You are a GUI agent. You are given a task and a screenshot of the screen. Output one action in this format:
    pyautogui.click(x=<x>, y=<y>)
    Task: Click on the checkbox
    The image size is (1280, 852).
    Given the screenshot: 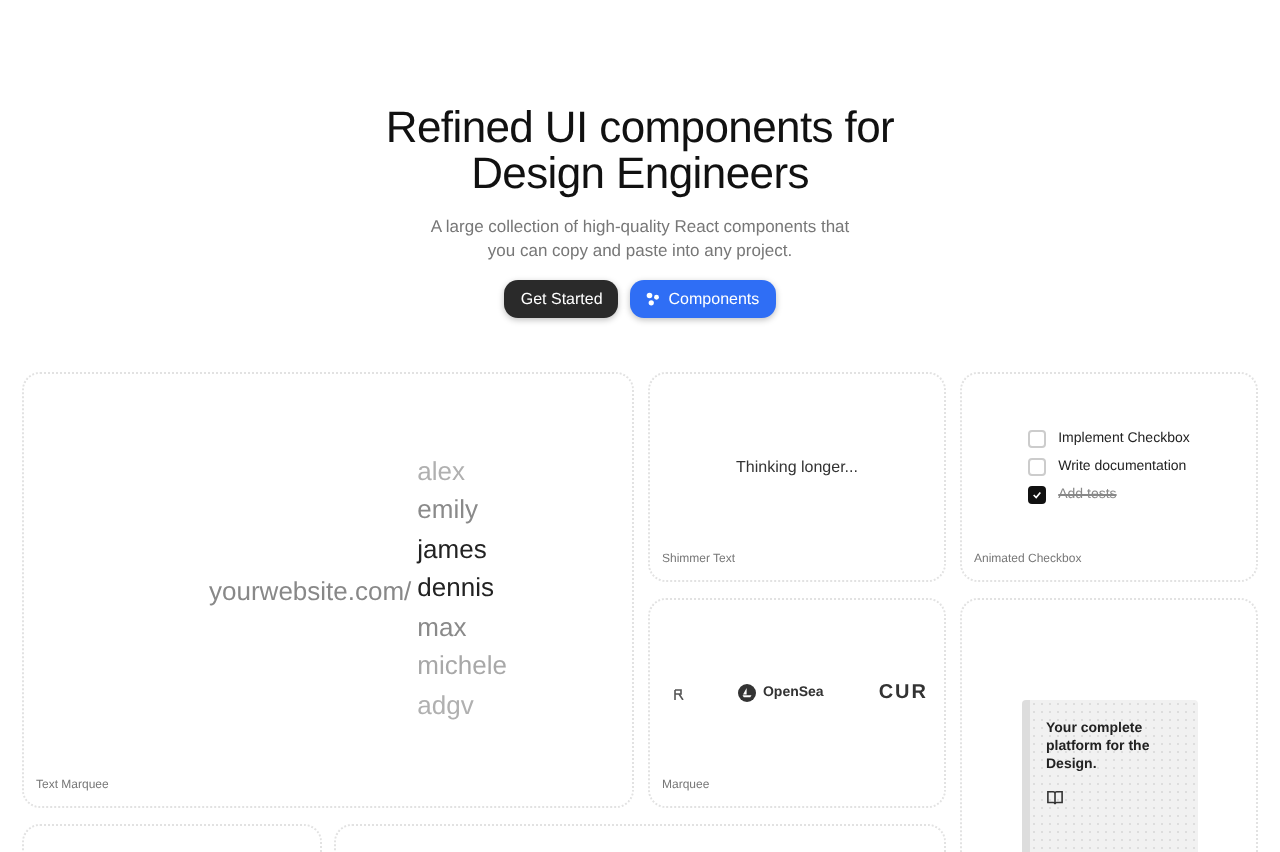 What is the action you would take?
    pyautogui.click(x=1037, y=495)
    